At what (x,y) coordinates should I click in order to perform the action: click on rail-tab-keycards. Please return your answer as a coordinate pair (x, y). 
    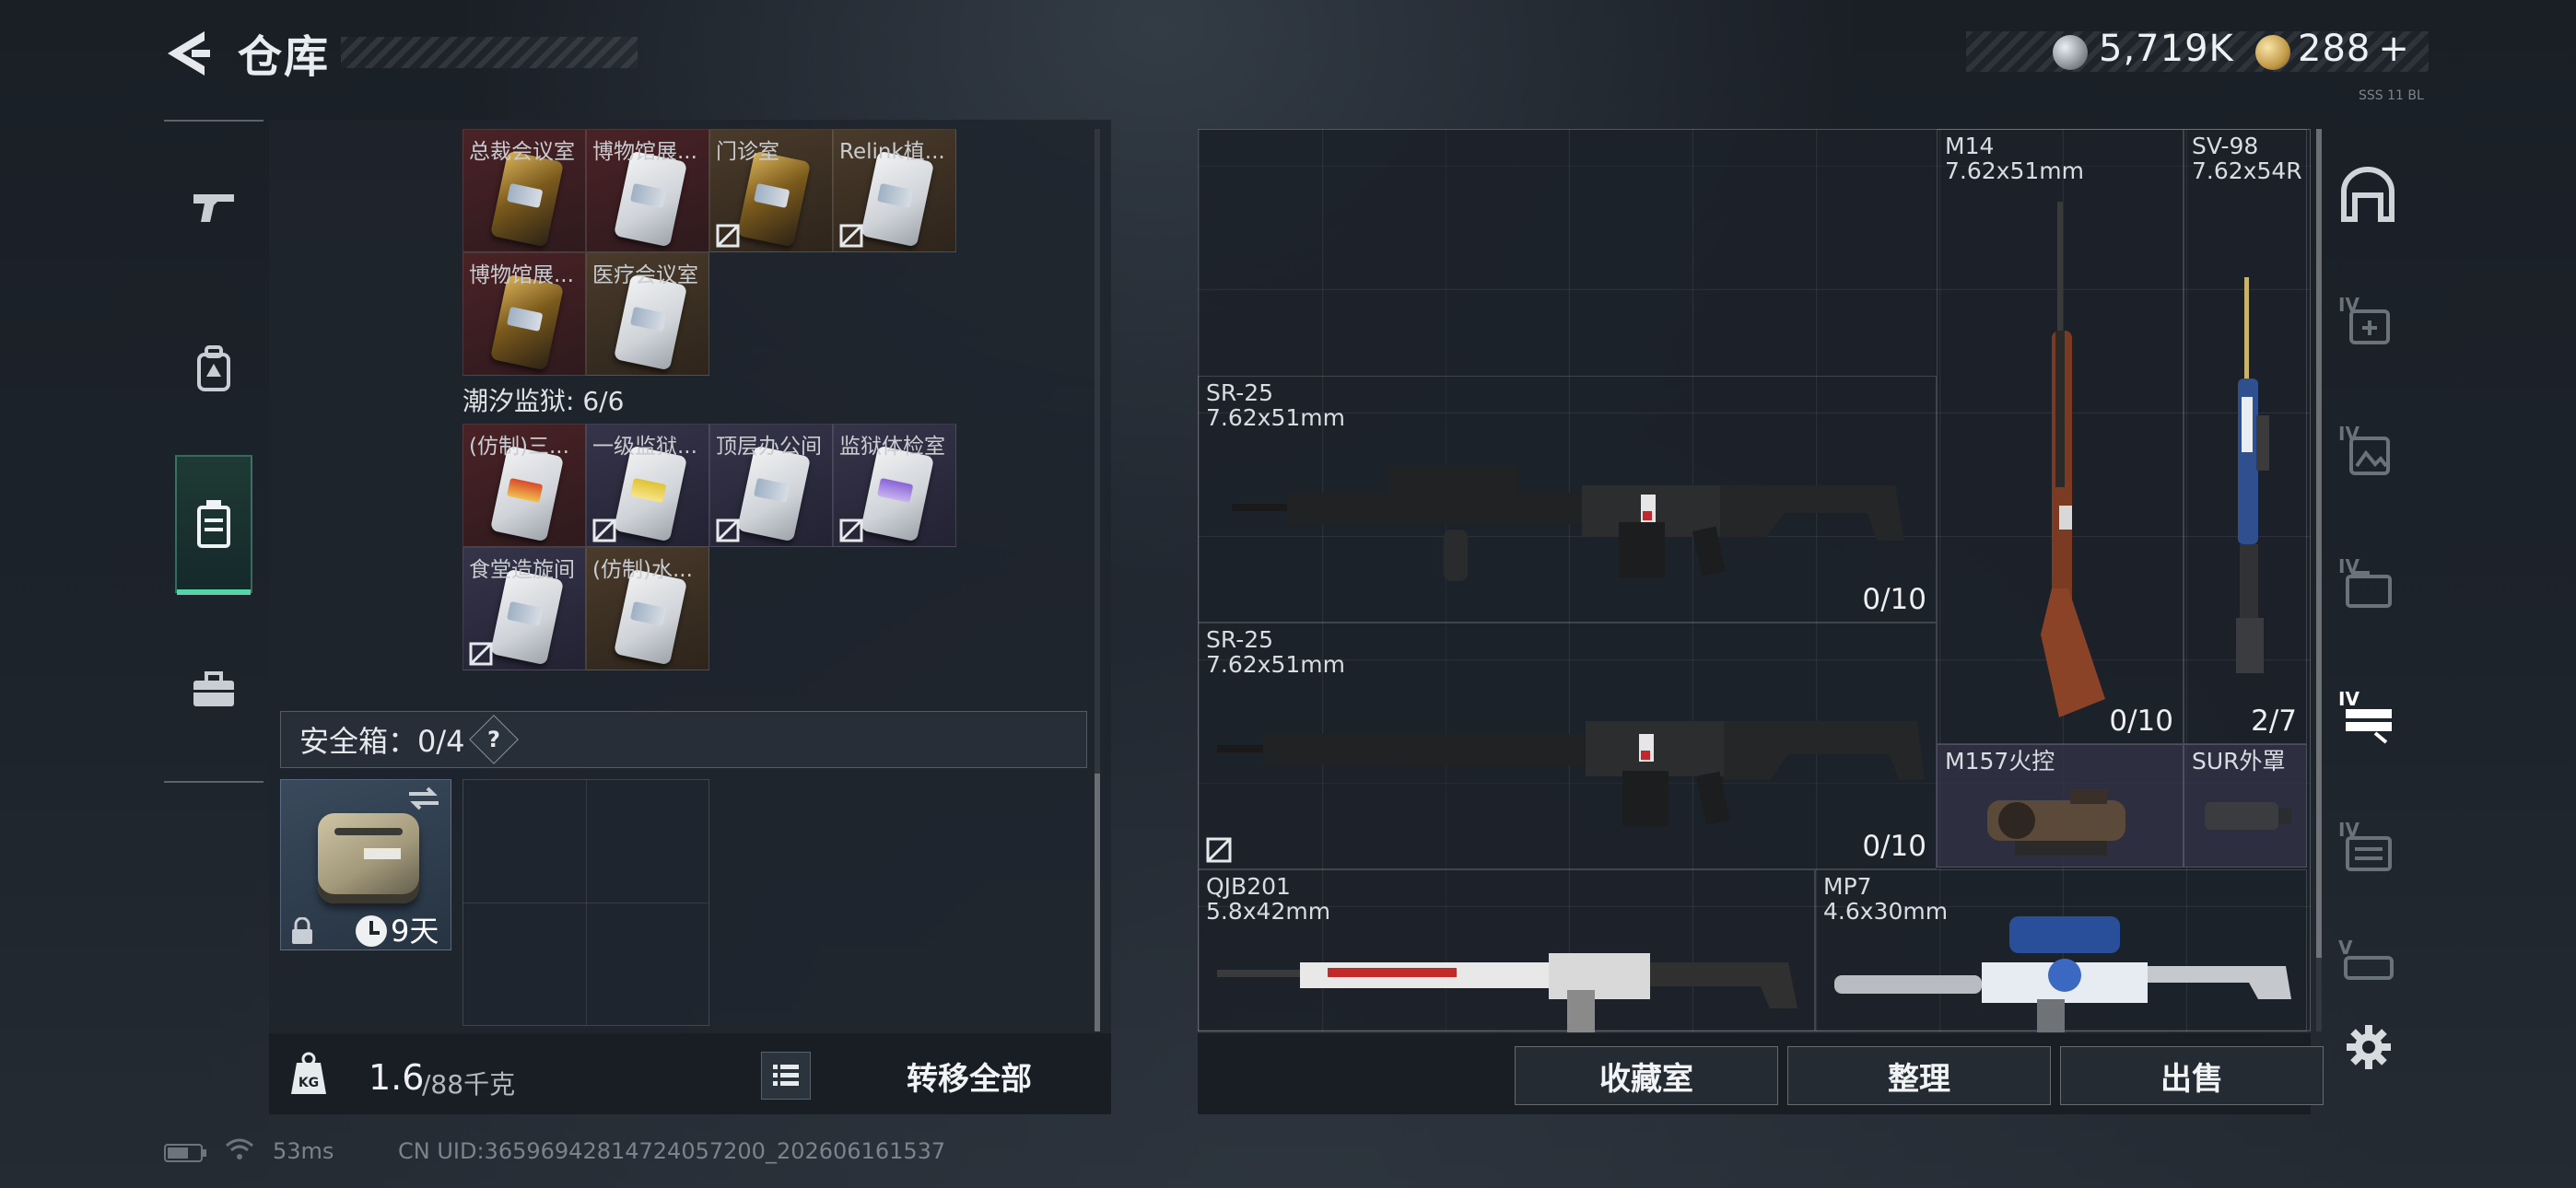
    Looking at the image, I should click on (213, 525).